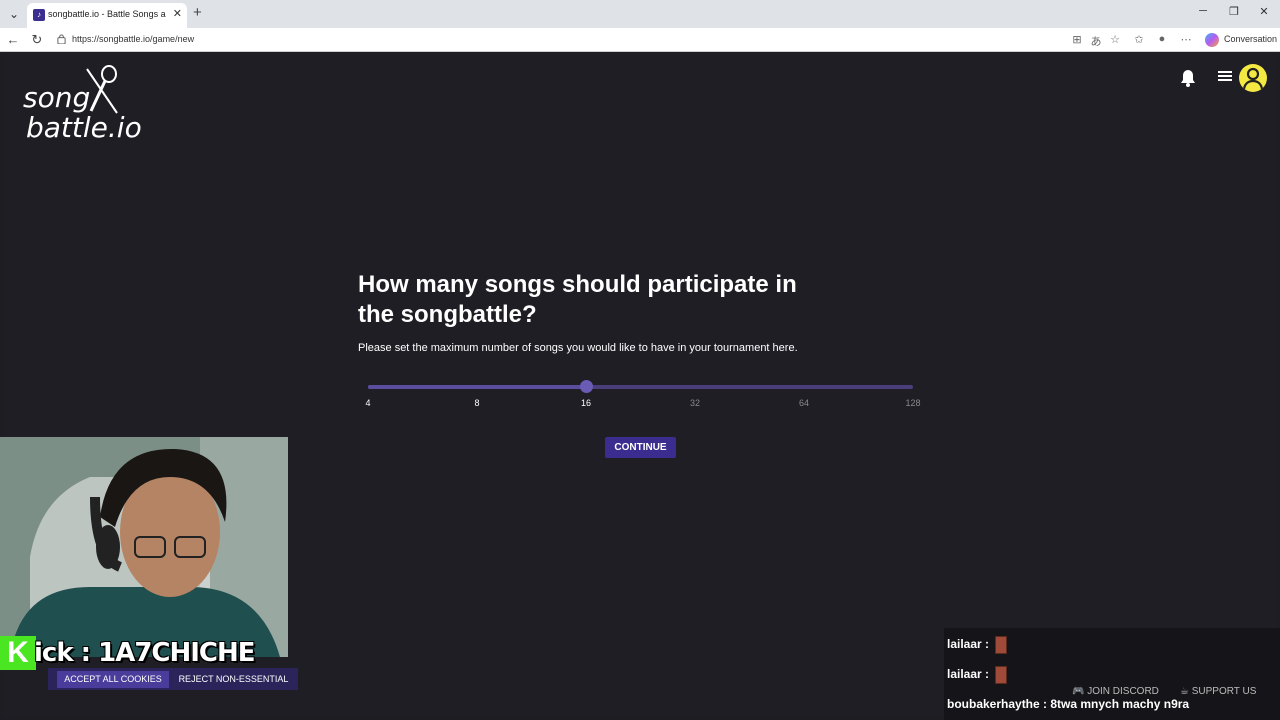 The height and width of the screenshot is (720, 1280). Describe the element at coordinates (1139, 39) in the screenshot. I see `favorites-list-icon: ✩` at that location.